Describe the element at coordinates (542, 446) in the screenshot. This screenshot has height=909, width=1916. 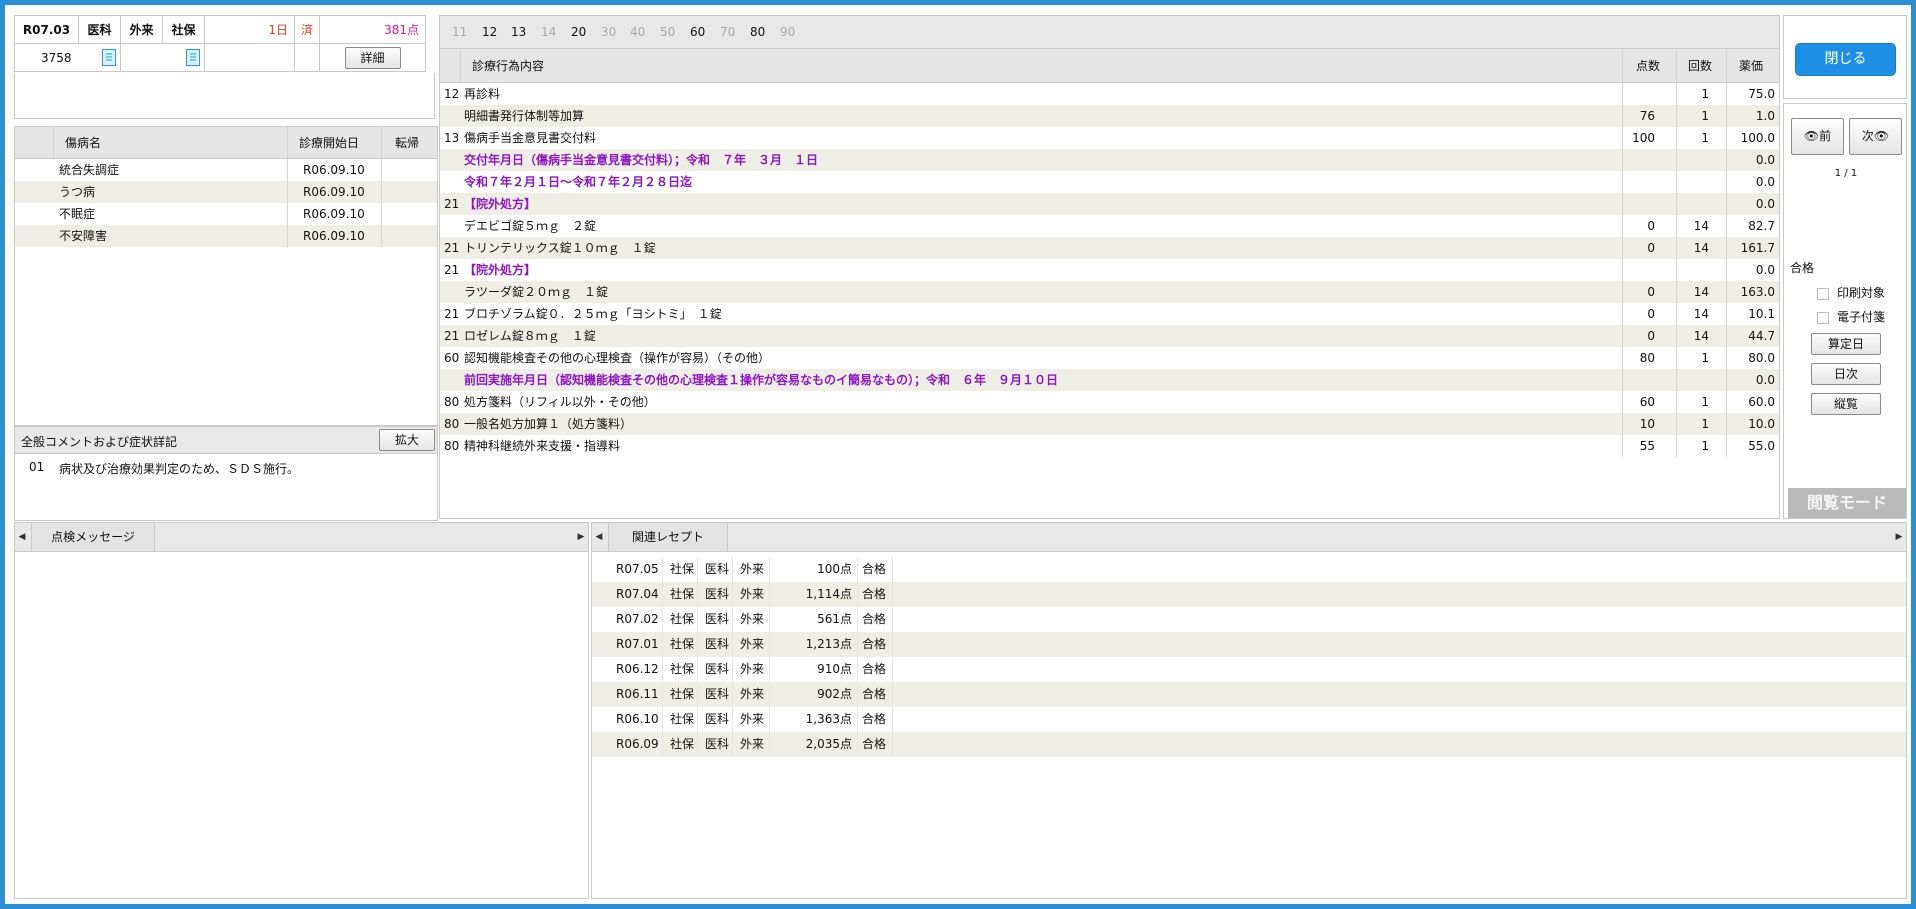
I see `treatment-text: 精神科継続外来支援・指導料` at that location.